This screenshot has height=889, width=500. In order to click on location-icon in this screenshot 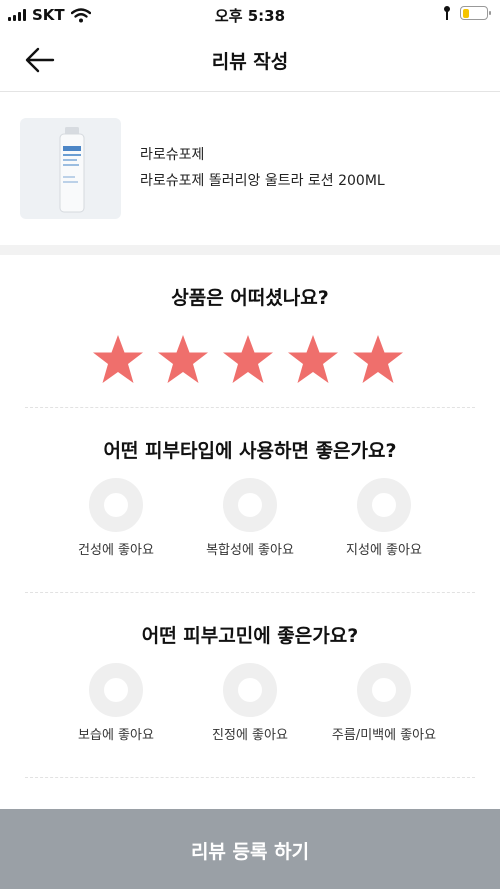, I will do `click(447, 13)`.